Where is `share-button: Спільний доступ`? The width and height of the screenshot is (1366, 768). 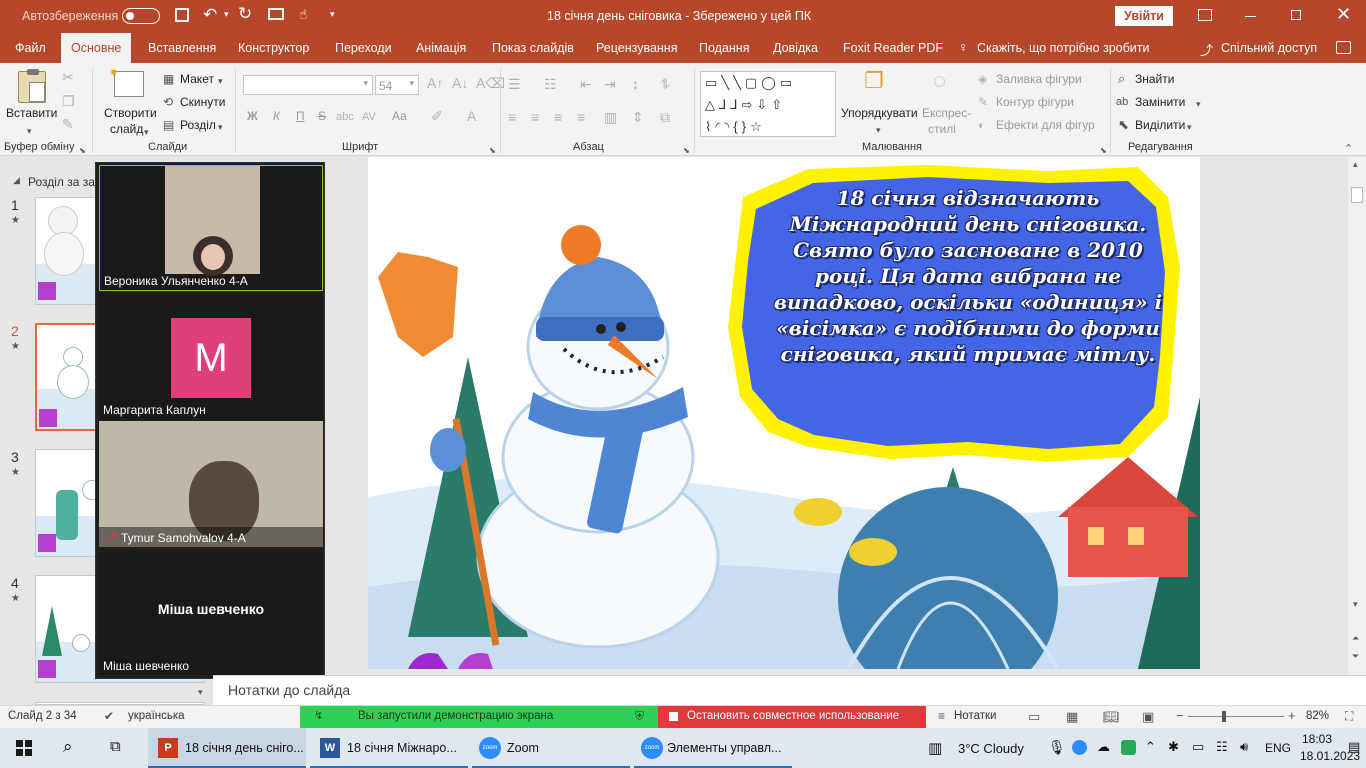 share-button: Спільний доступ is located at coordinates (1269, 48).